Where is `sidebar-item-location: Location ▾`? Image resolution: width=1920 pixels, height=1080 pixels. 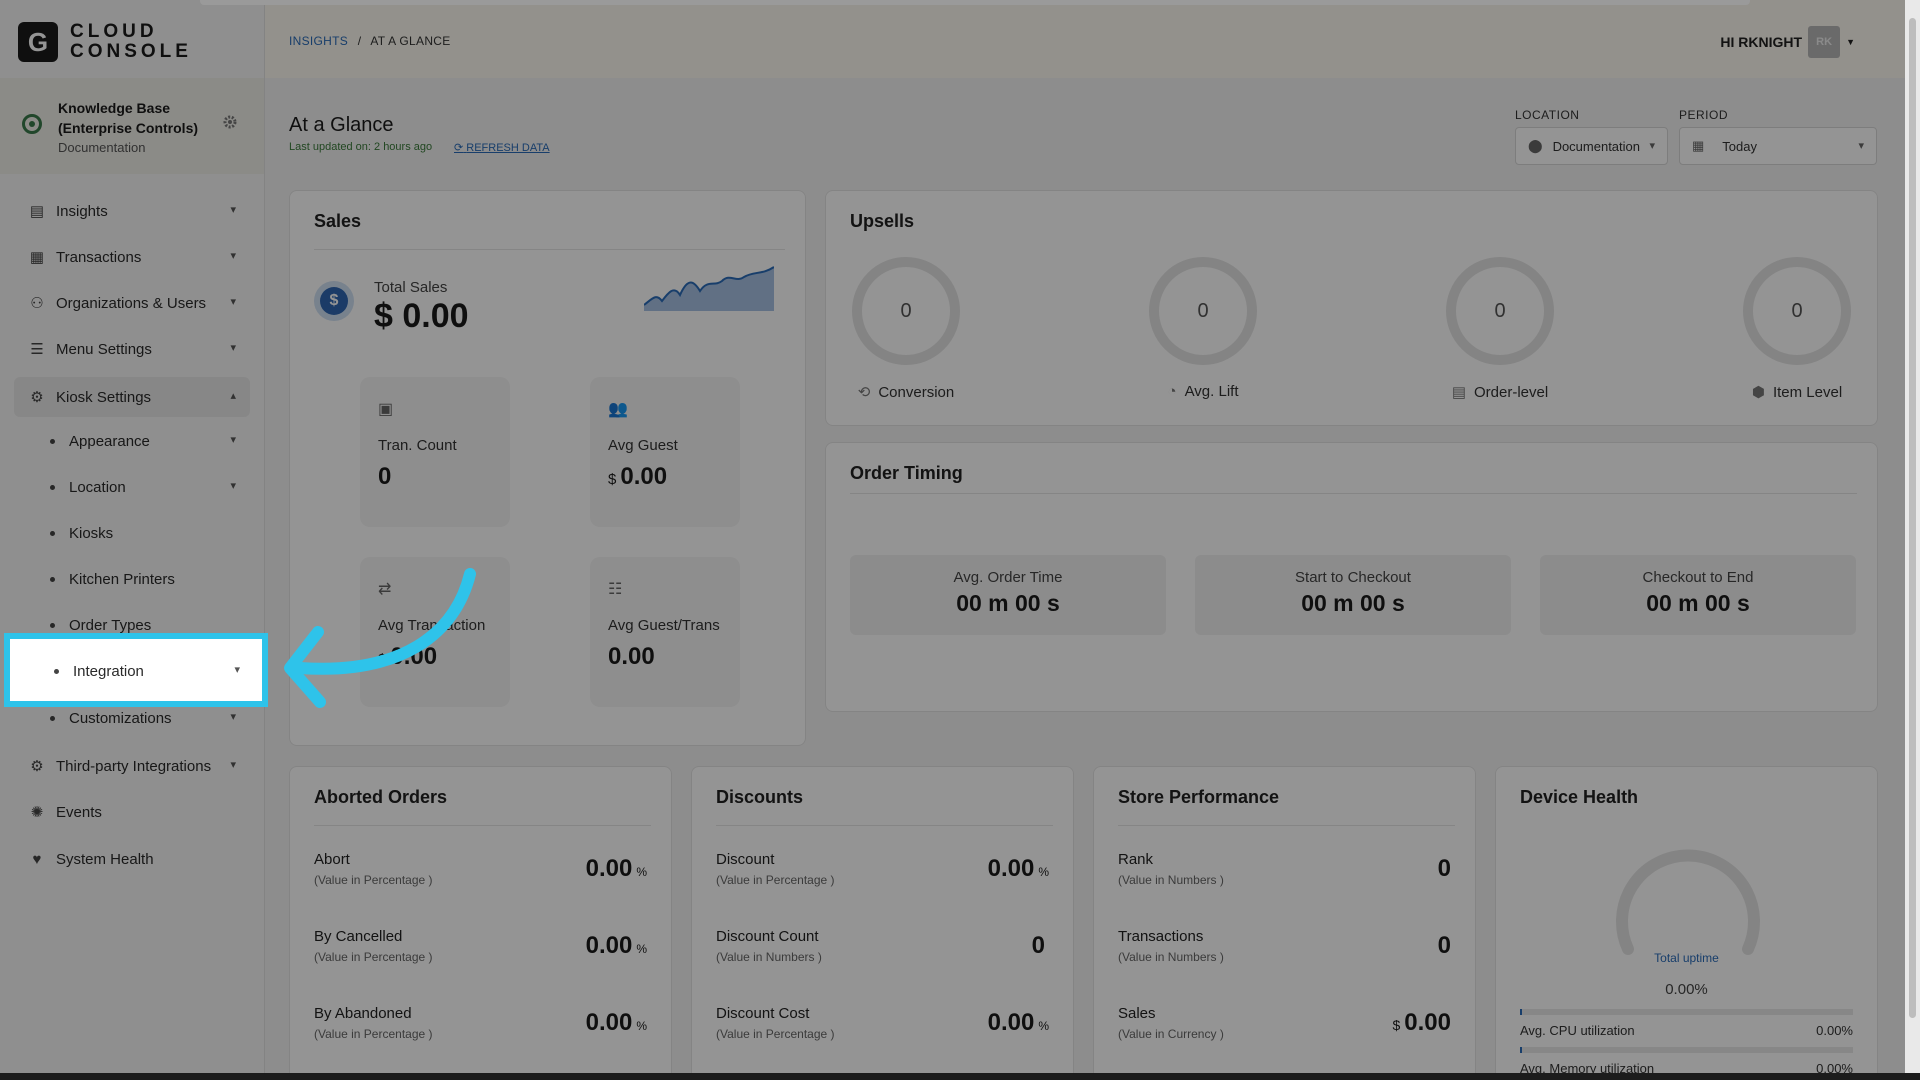
sidebar-item-location: Location ▾ is located at coordinates (132, 487).